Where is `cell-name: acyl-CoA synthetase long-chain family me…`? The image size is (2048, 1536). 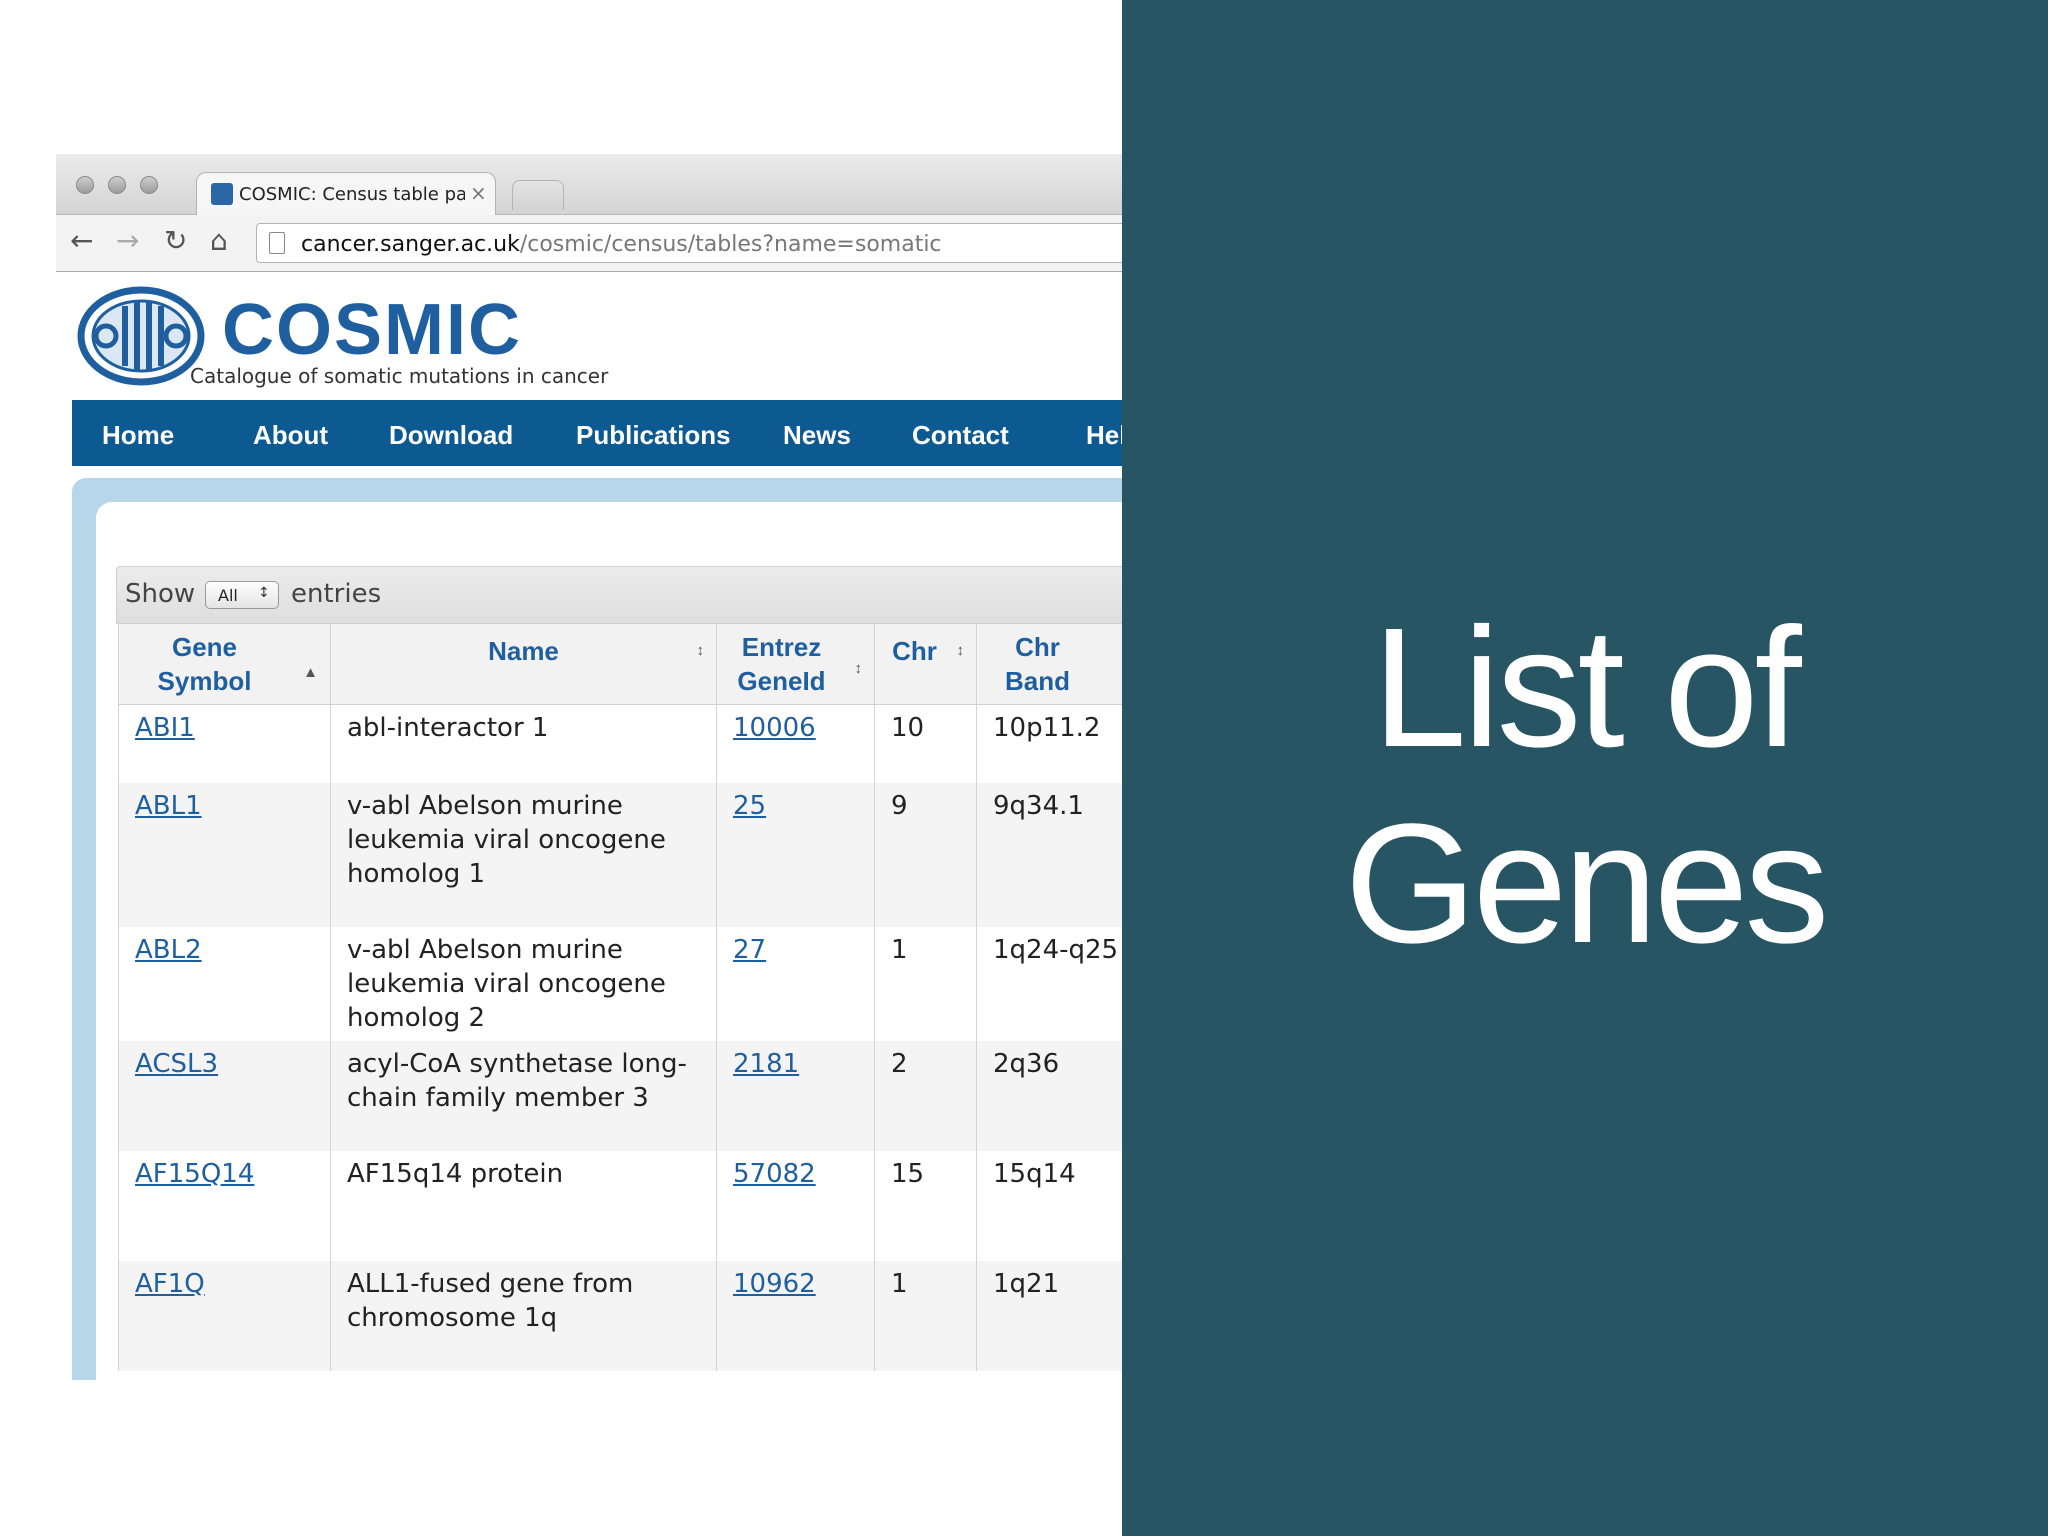 cell-name: acyl-CoA synthetase long-chain family me… is located at coordinates (523, 1095).